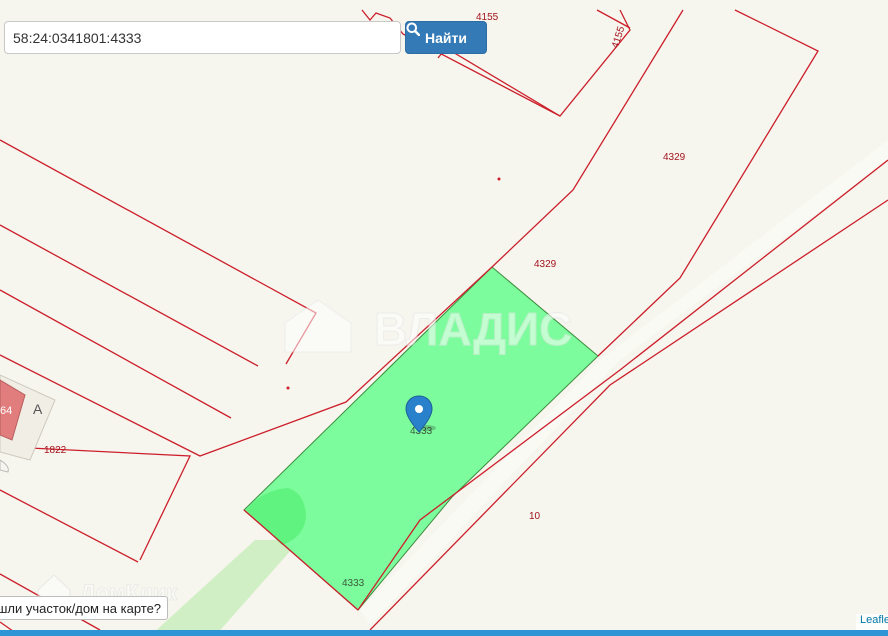 The height and width of the screenshot is (636, 888). I want to click on report-parcel-label: шли участок/дом на карте?, so click(81, 608).